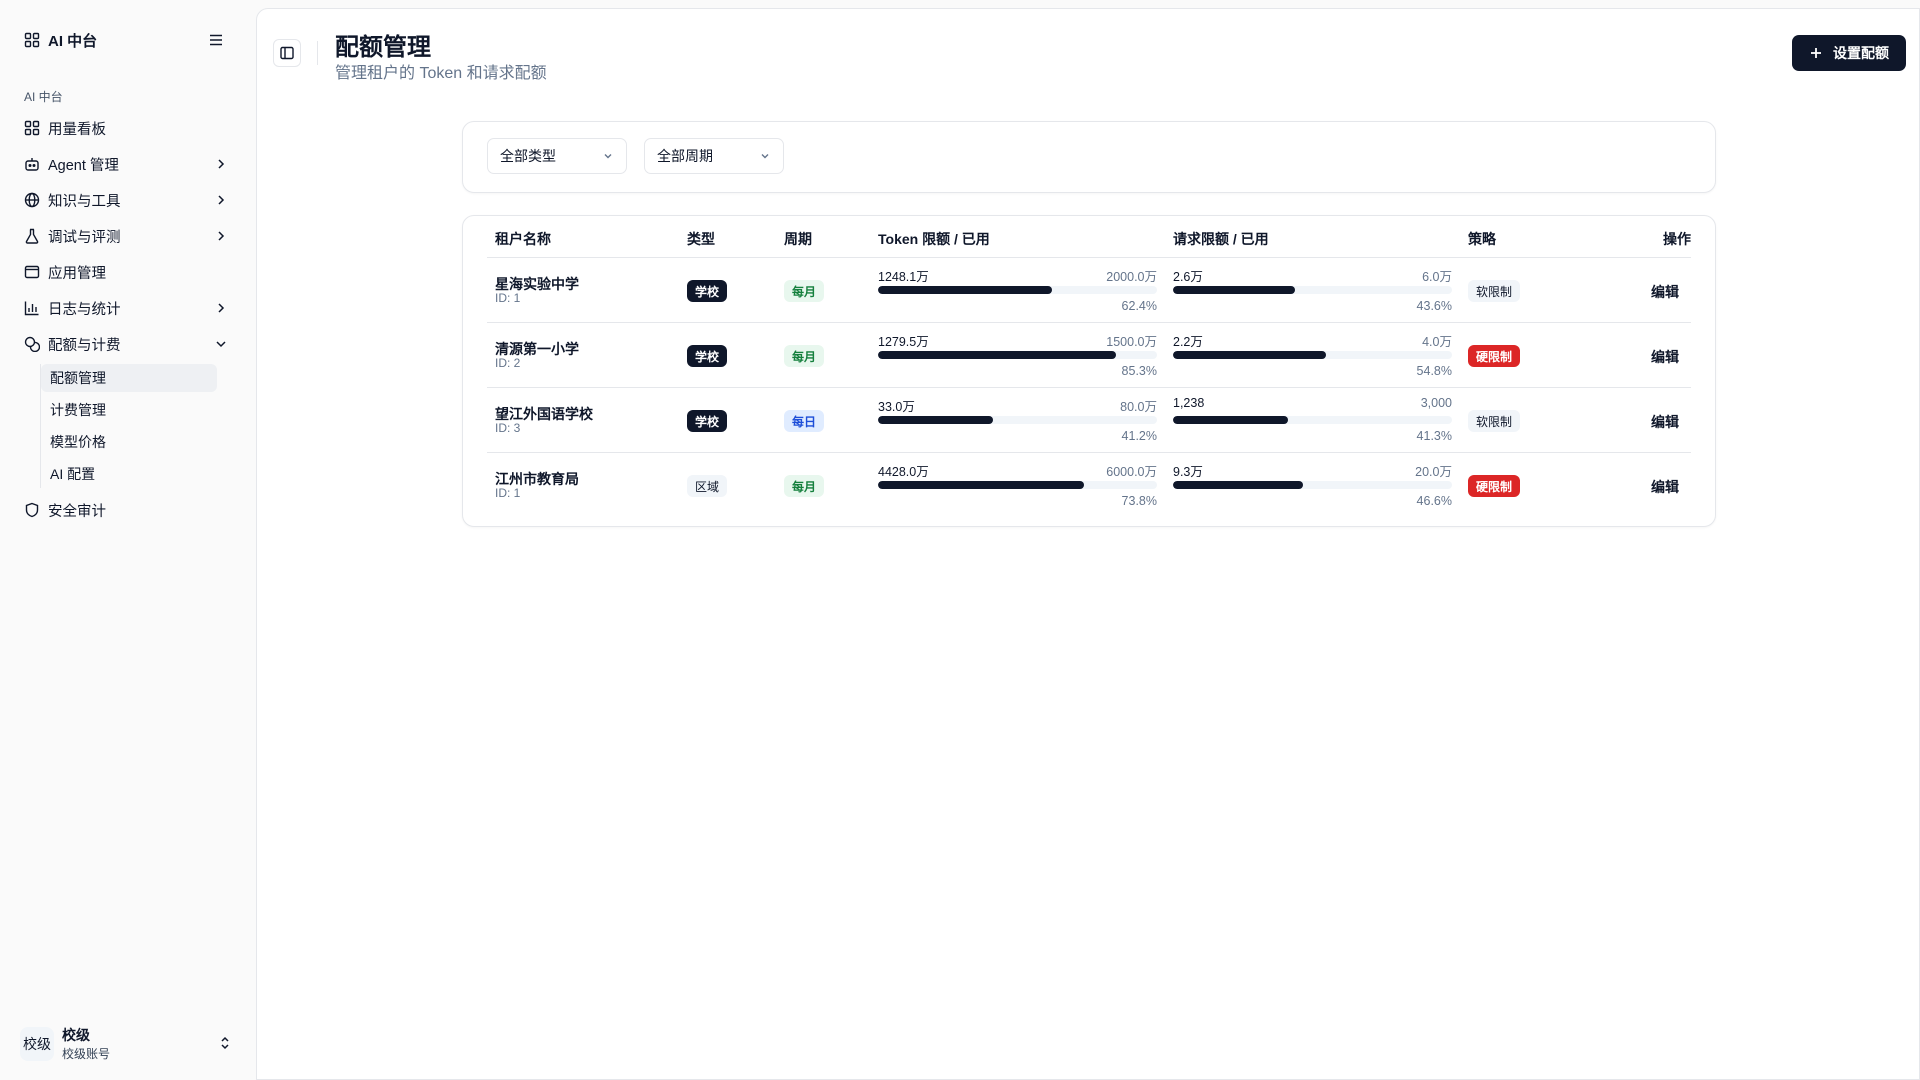 This screenshot has height=1080, width=1920. What do you see at coordinates (129, 442) in the screenshot?
I see `sidebar-subitem-model-price: 模型价格` at bounding box center [129, 442].